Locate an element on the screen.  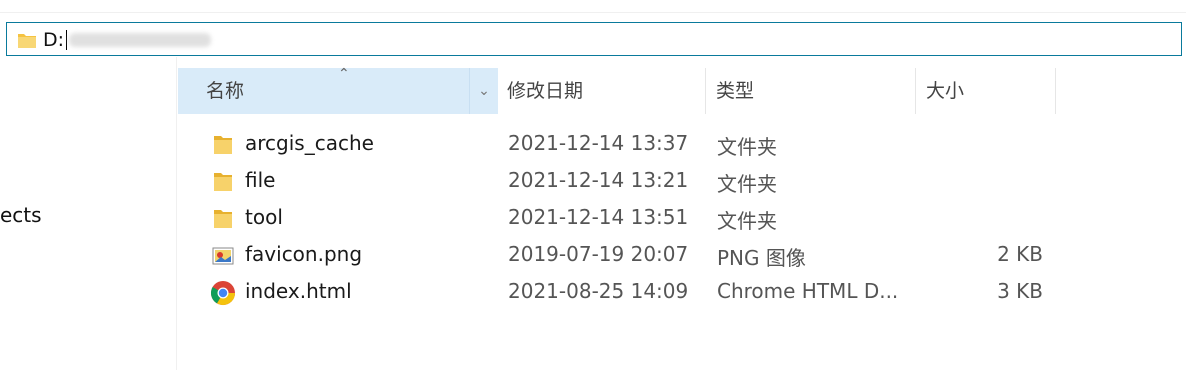
column-date-header: 修改日期 is located at coordinates (602, 91).